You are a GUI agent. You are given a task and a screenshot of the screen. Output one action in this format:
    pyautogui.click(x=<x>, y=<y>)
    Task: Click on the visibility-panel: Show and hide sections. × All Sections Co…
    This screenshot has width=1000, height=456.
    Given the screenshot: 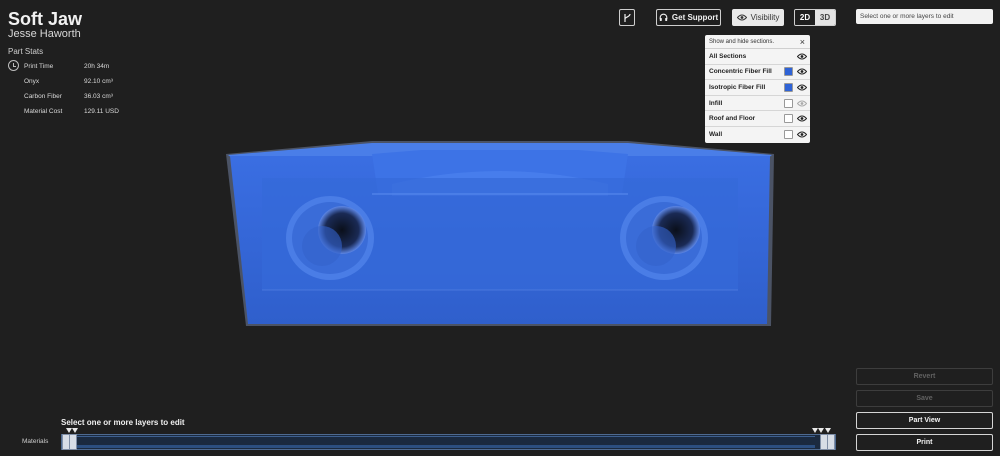 What is the action you would take?
    pyautogui.click(x=757, y=89)
    